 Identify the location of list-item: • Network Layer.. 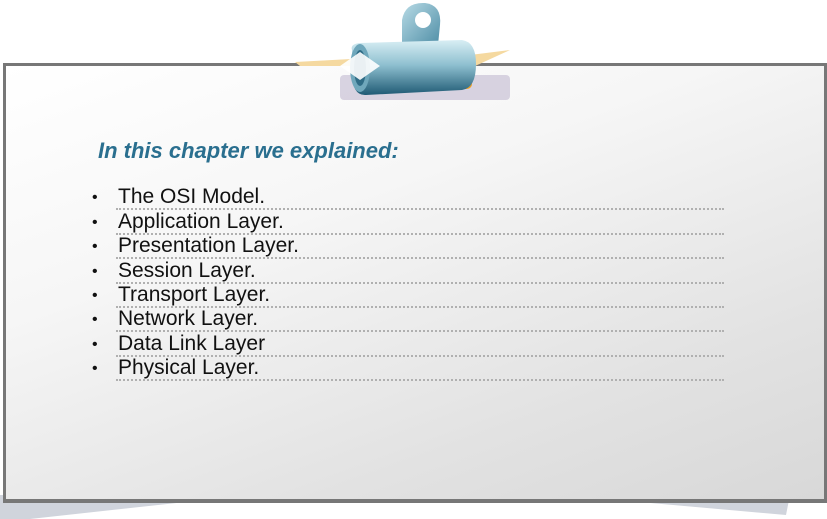
(408, 320).